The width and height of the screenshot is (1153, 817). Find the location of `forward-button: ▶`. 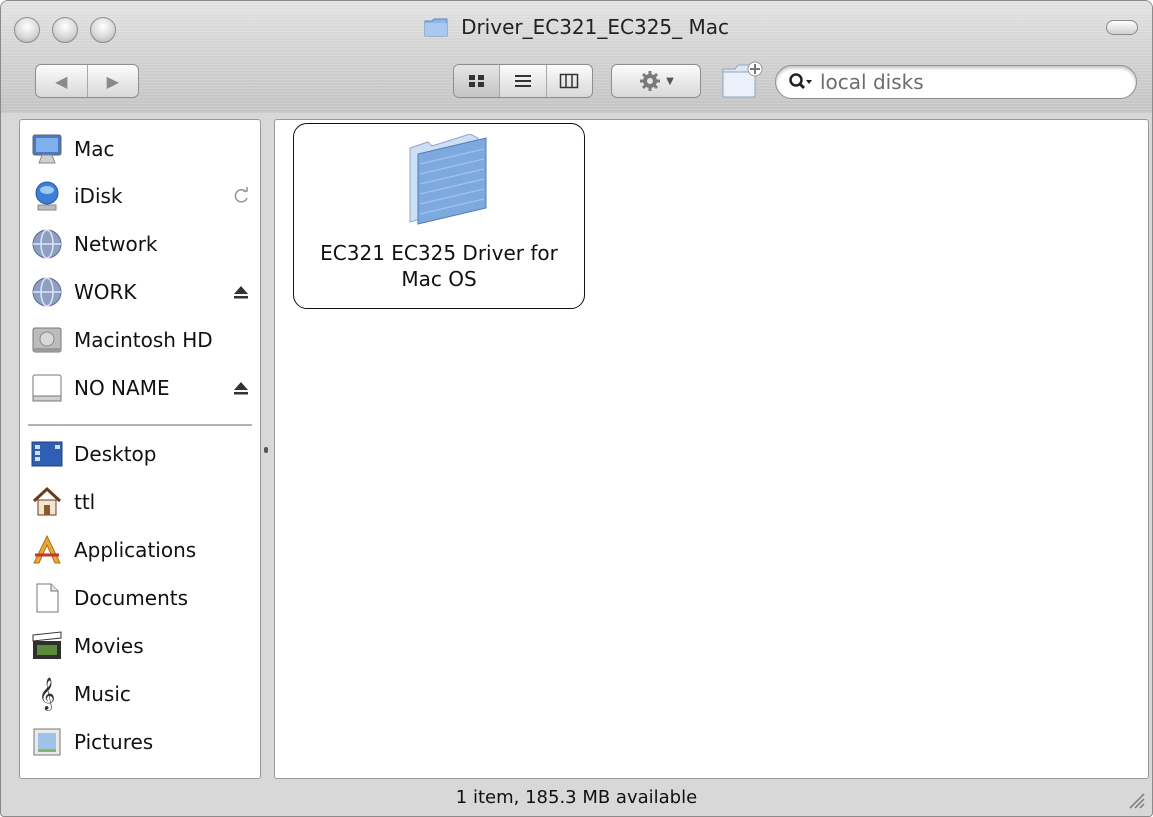

forward-button: ▶ is located at coordinates (112, 81).